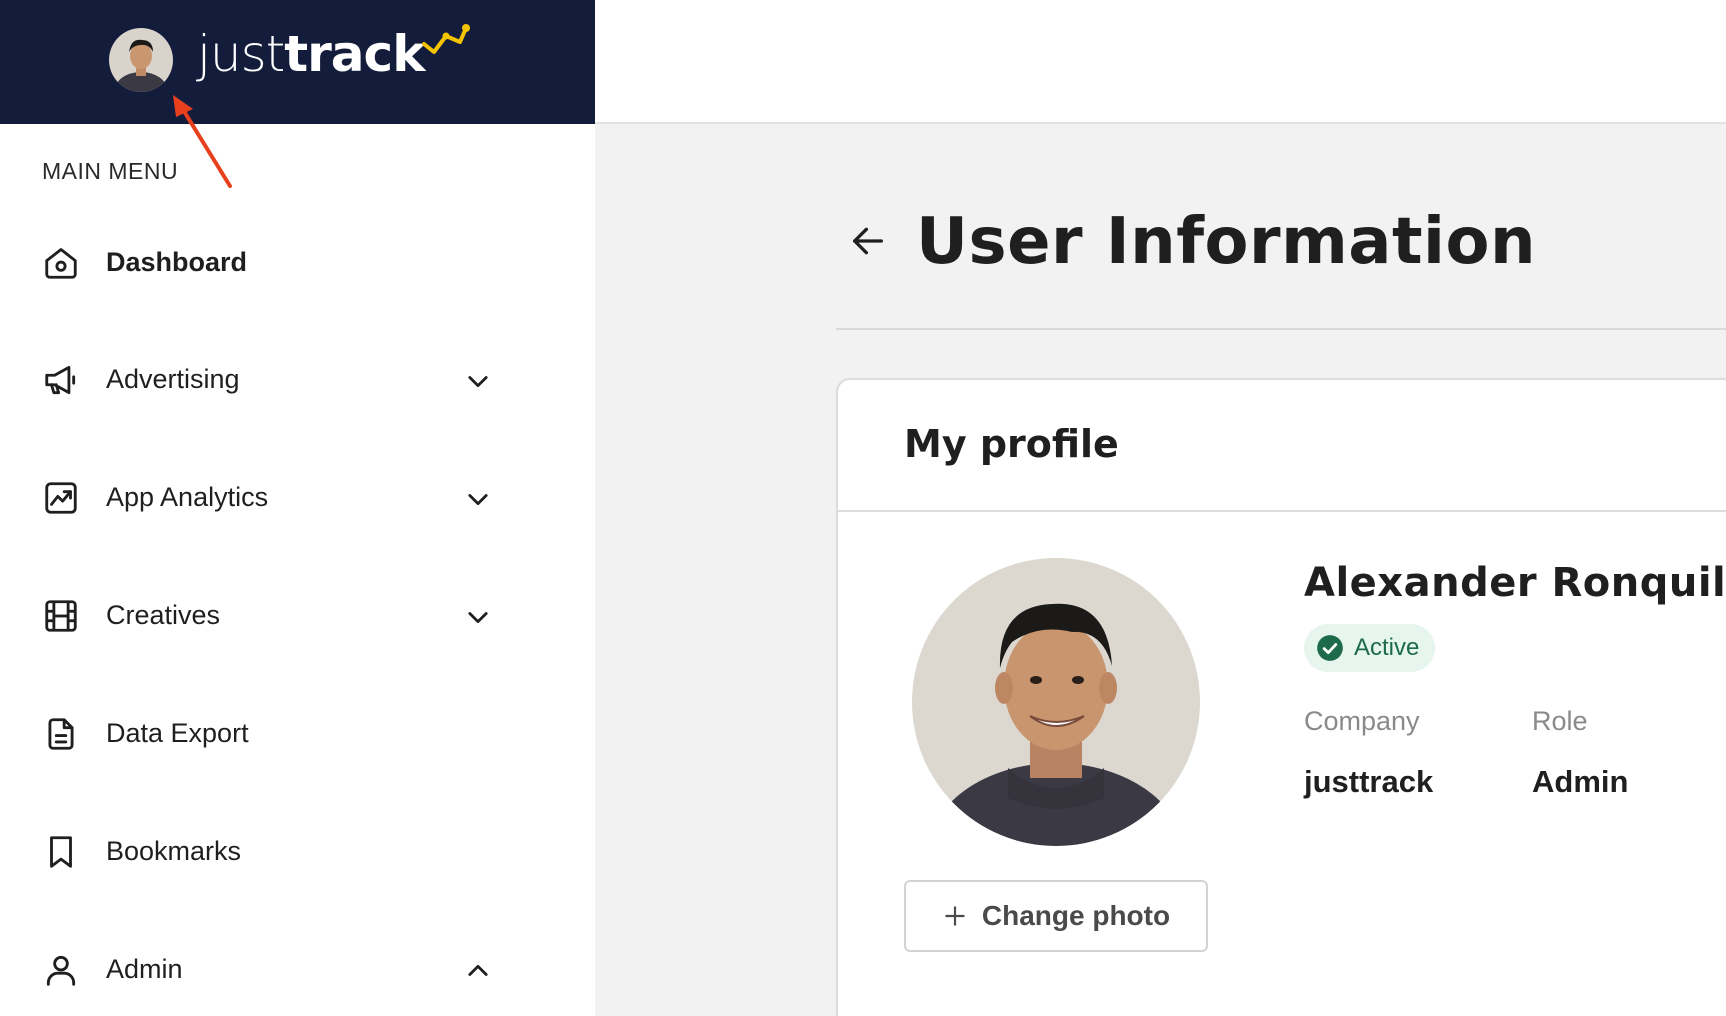 The height and width of the screenshot is (1016, 1726). What do you see at coordinates (1560, 721) in the screenshot?
I see `role-label: Role` at bounding box center [1560, 721].